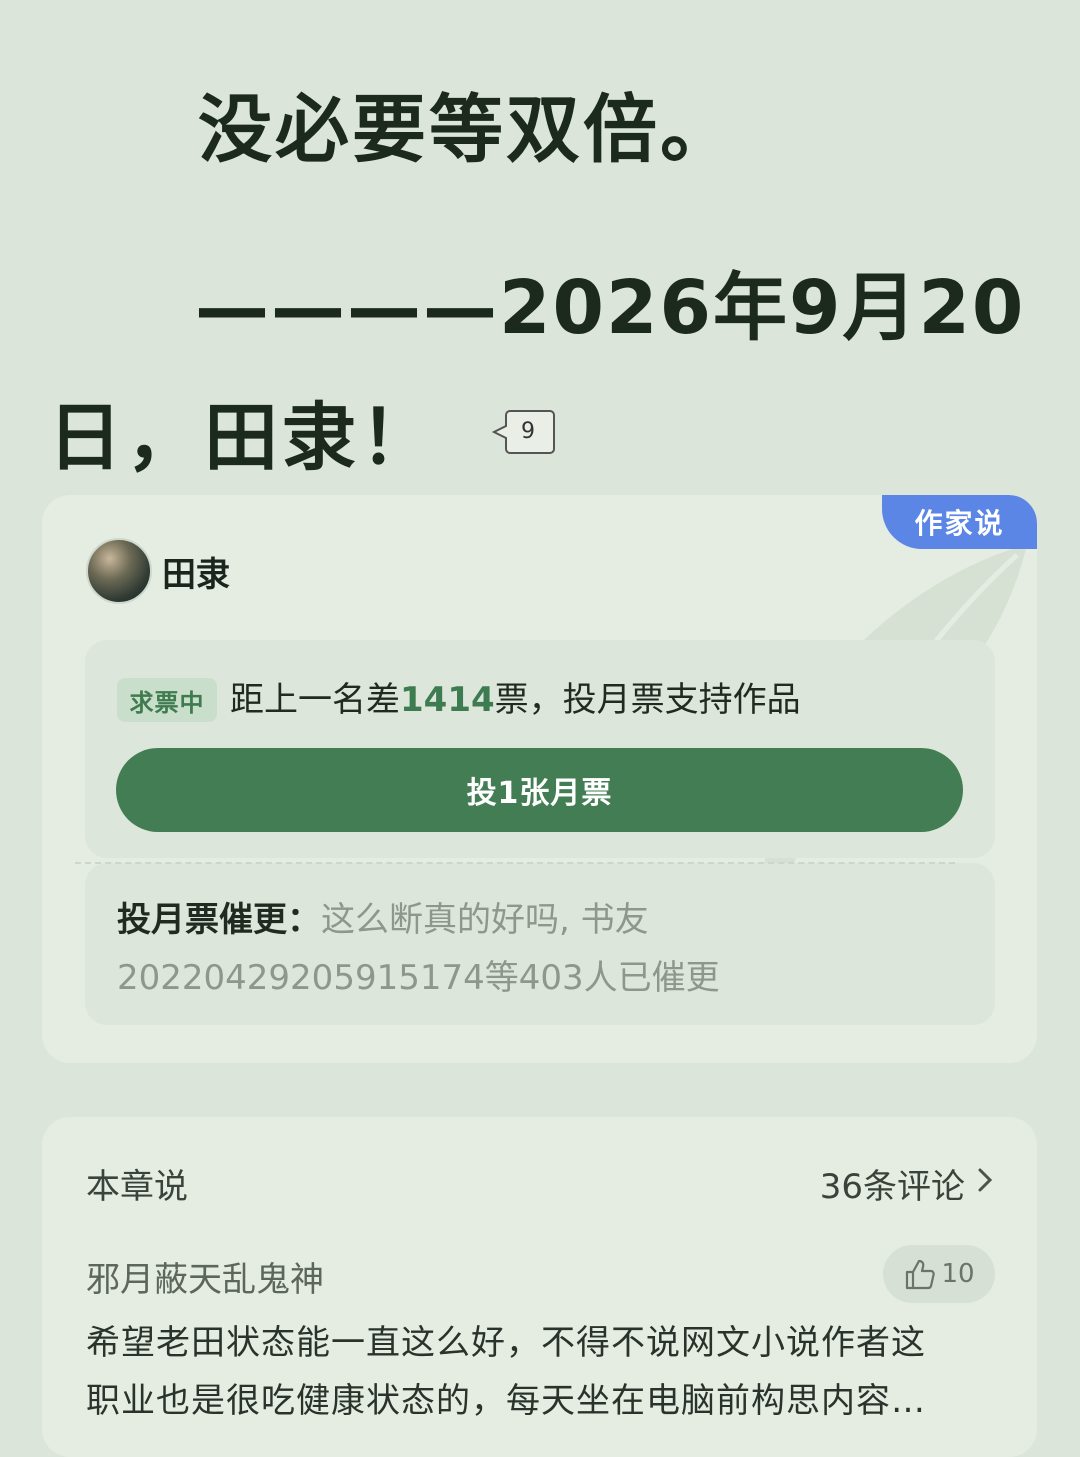  I want to click on urge-update-label: 投月票催更：, so click(219, 920).